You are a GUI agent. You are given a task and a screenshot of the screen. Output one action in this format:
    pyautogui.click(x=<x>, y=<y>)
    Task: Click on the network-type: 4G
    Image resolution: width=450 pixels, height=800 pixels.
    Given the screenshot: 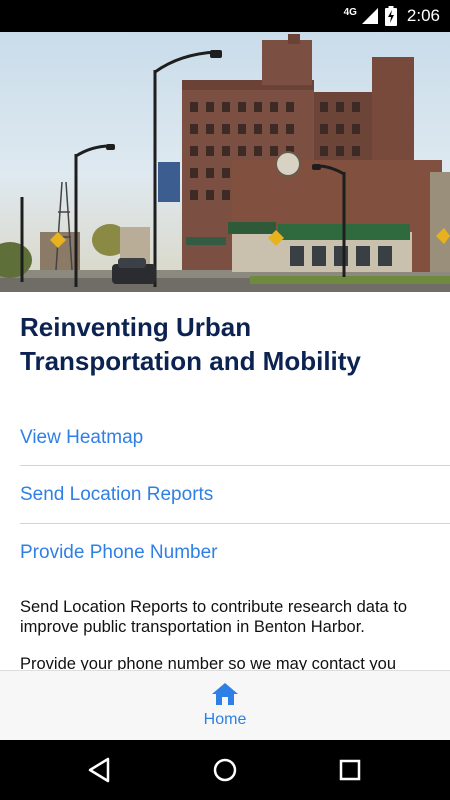 What is the action you would take?
    pyautogui.click(x=350, y=12)
    